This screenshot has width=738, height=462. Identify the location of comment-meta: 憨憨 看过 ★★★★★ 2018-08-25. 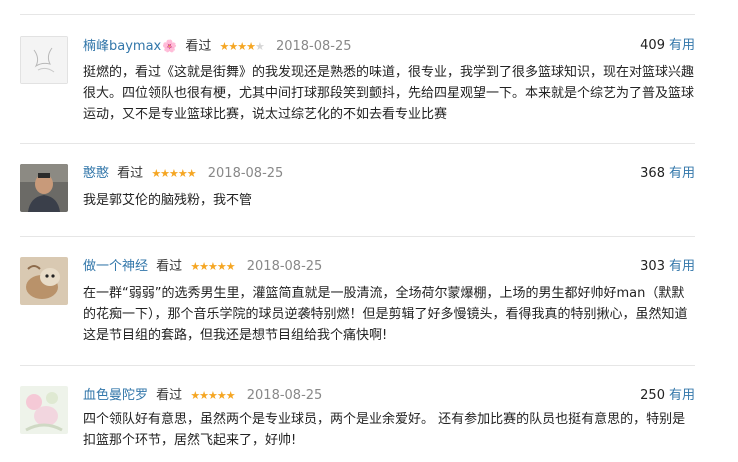
(183, 174).